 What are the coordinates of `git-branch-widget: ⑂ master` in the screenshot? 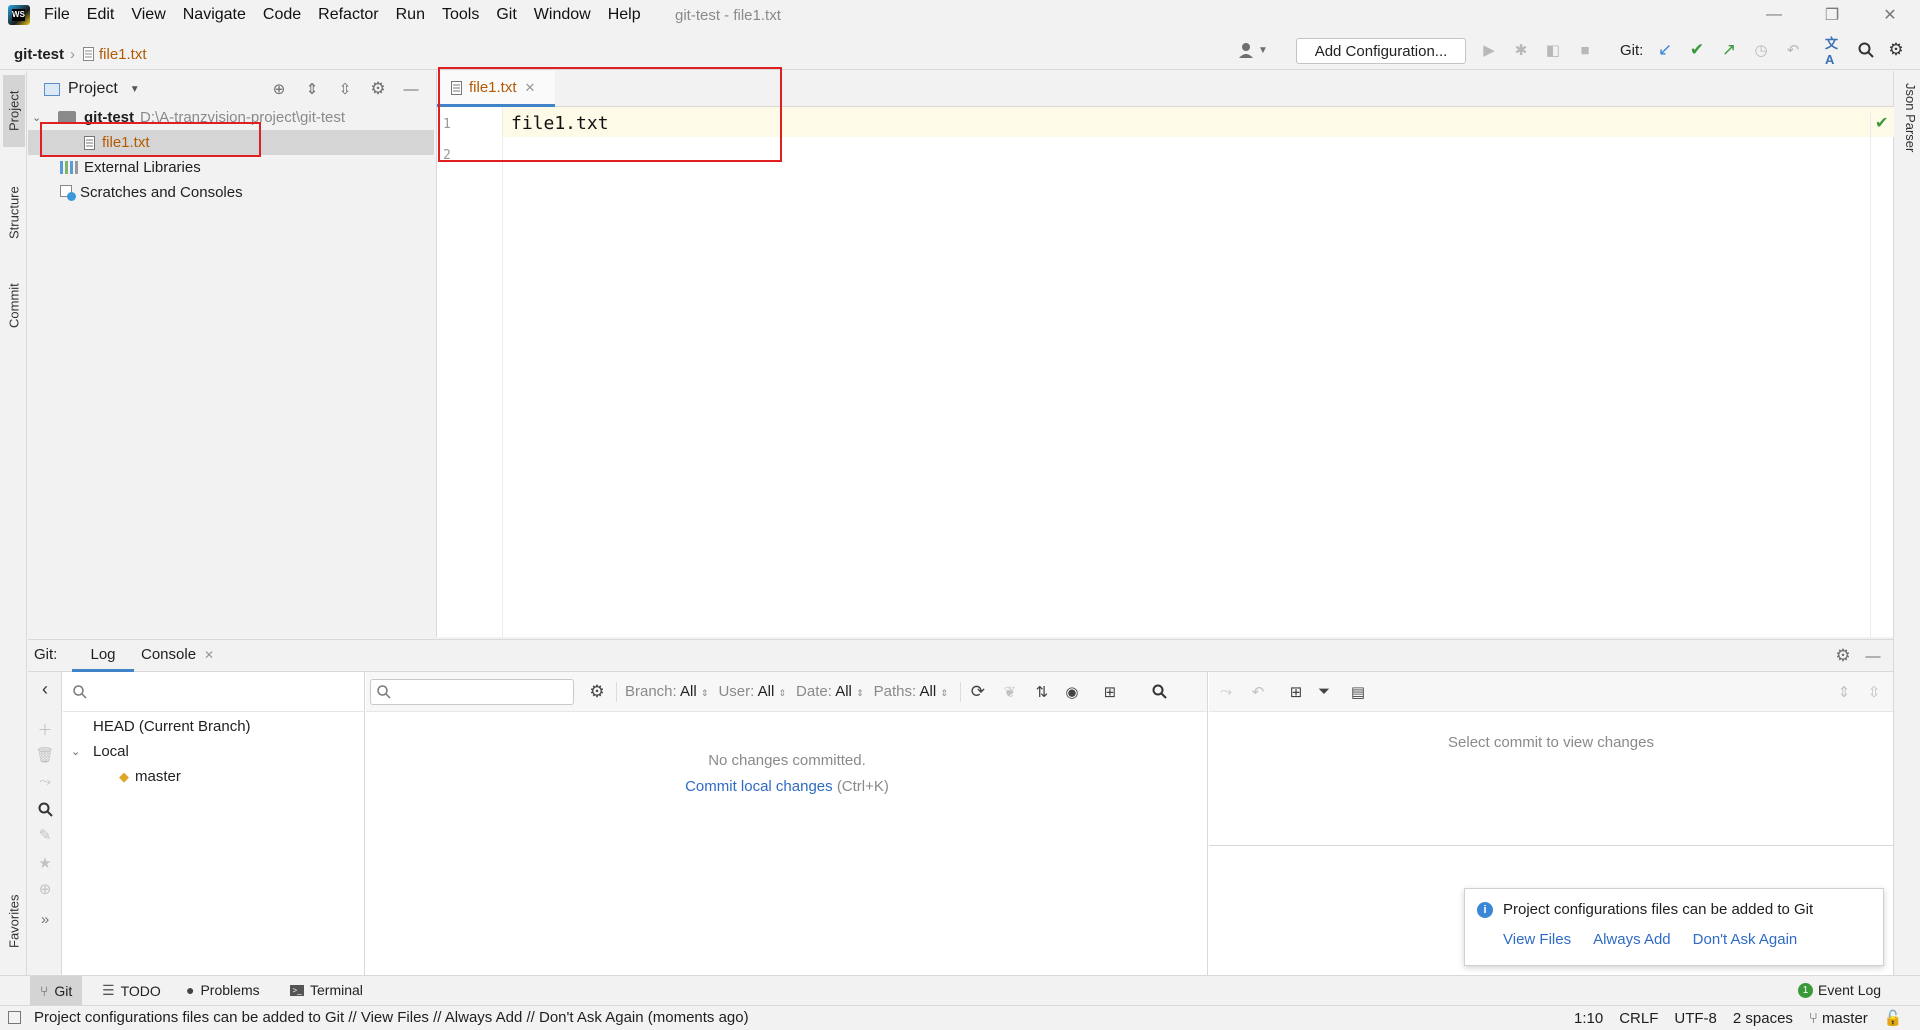 It's located at (1838, 1018).